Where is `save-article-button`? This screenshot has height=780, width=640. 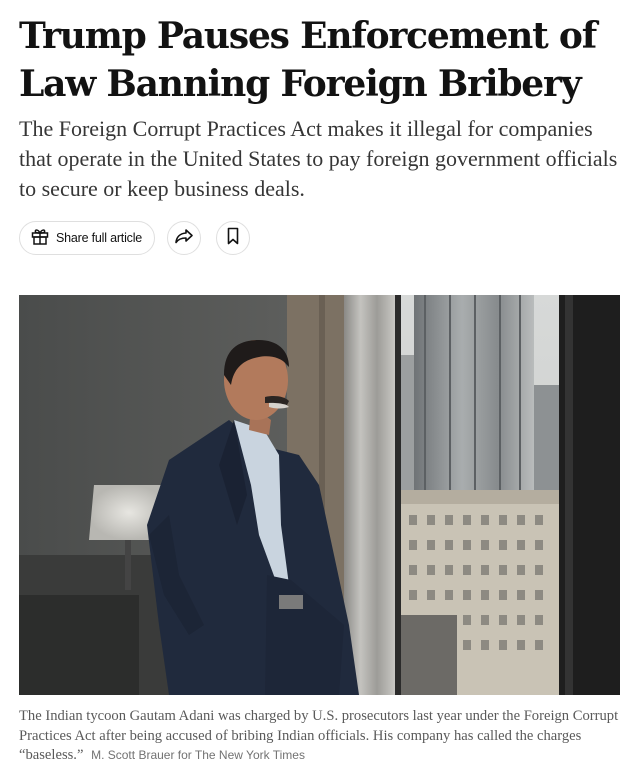
save-article-button is located at coordinates (233, 238).